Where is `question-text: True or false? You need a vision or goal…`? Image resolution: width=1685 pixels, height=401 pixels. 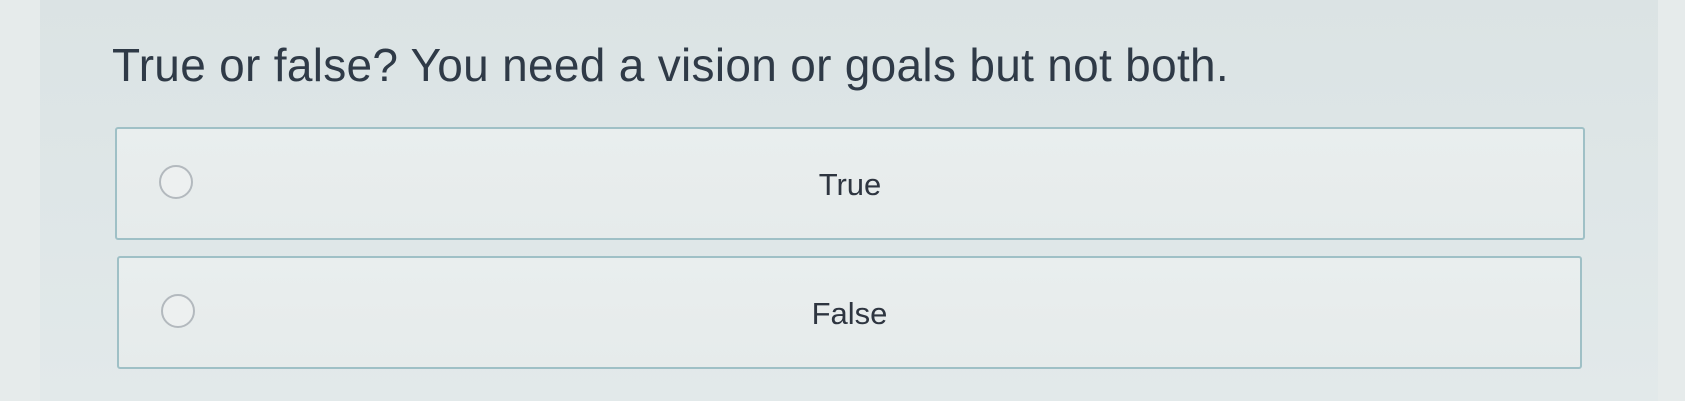
question-text: True or false? You need a vision or goal… is located at coordinates (670, 65).